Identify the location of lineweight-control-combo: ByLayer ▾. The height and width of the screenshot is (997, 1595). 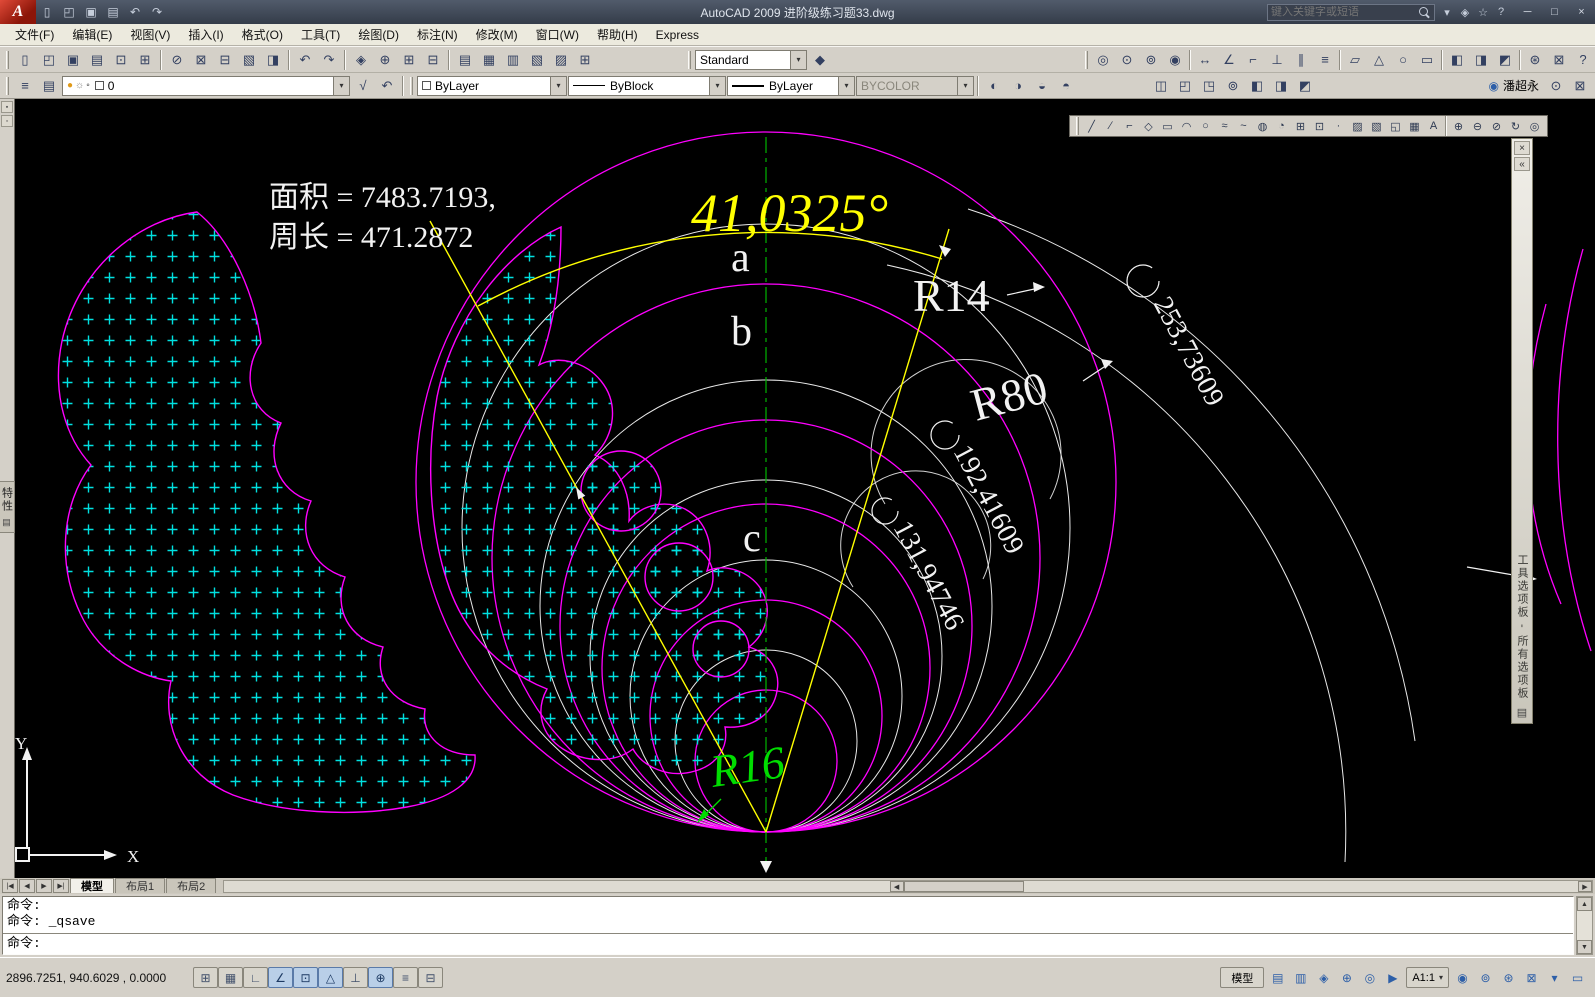
(791, 85).